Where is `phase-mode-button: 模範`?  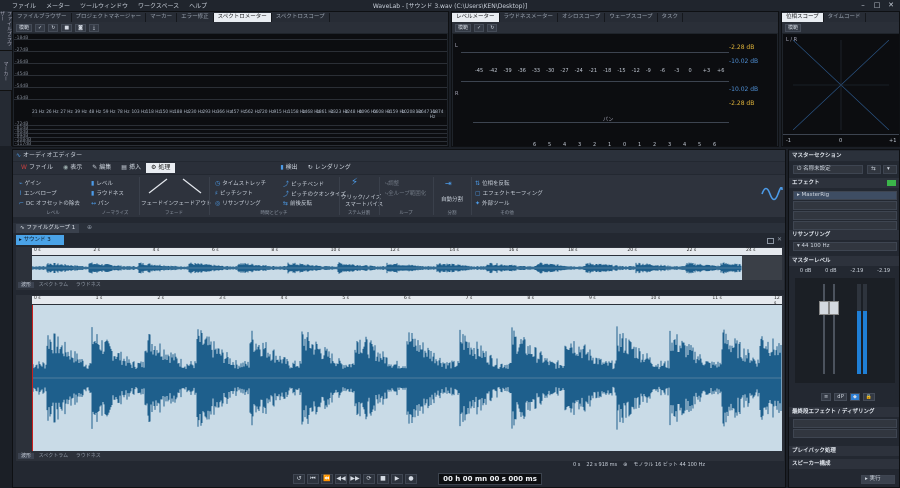
phase-mode-button: 模範 is located at coordinates (793, 27).